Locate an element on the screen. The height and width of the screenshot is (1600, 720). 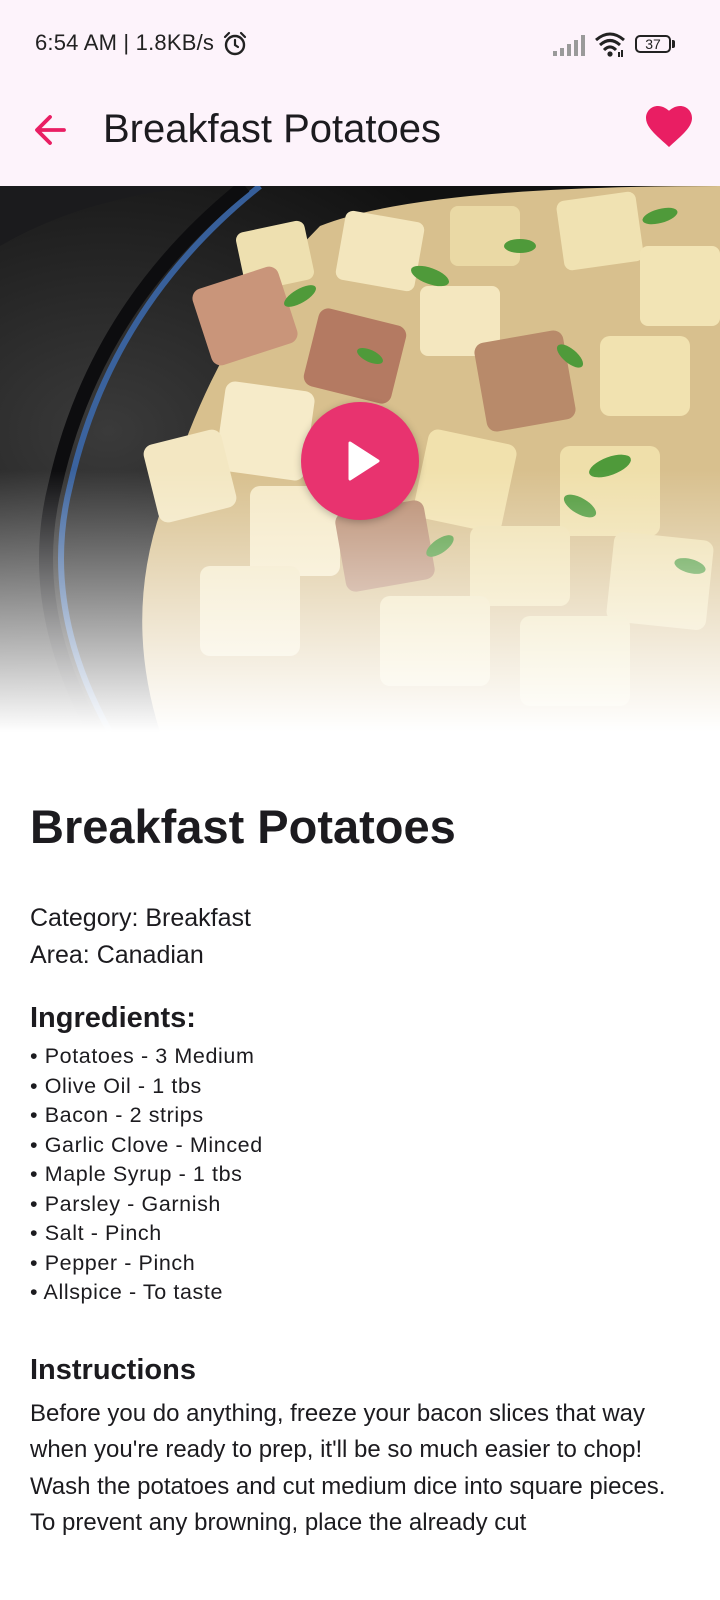
ingredient-item: • Bacon - 2 strips is located at coordinates (117, 1115).